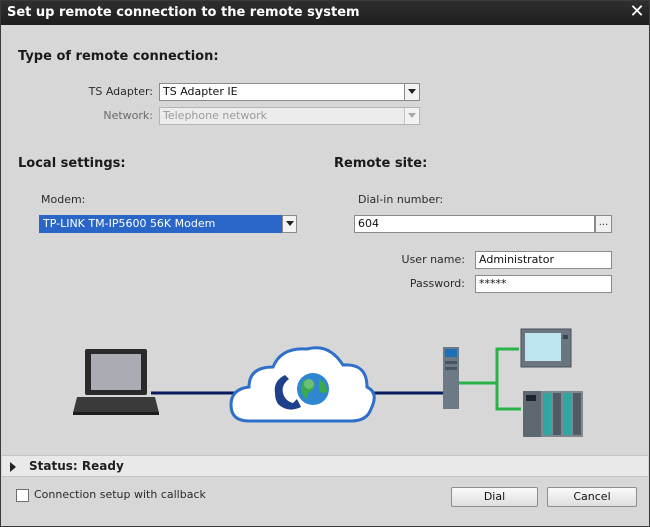  Describe the element at coordinates (433, 259) in the screenshot. I see `username-label: User name:` at that location.